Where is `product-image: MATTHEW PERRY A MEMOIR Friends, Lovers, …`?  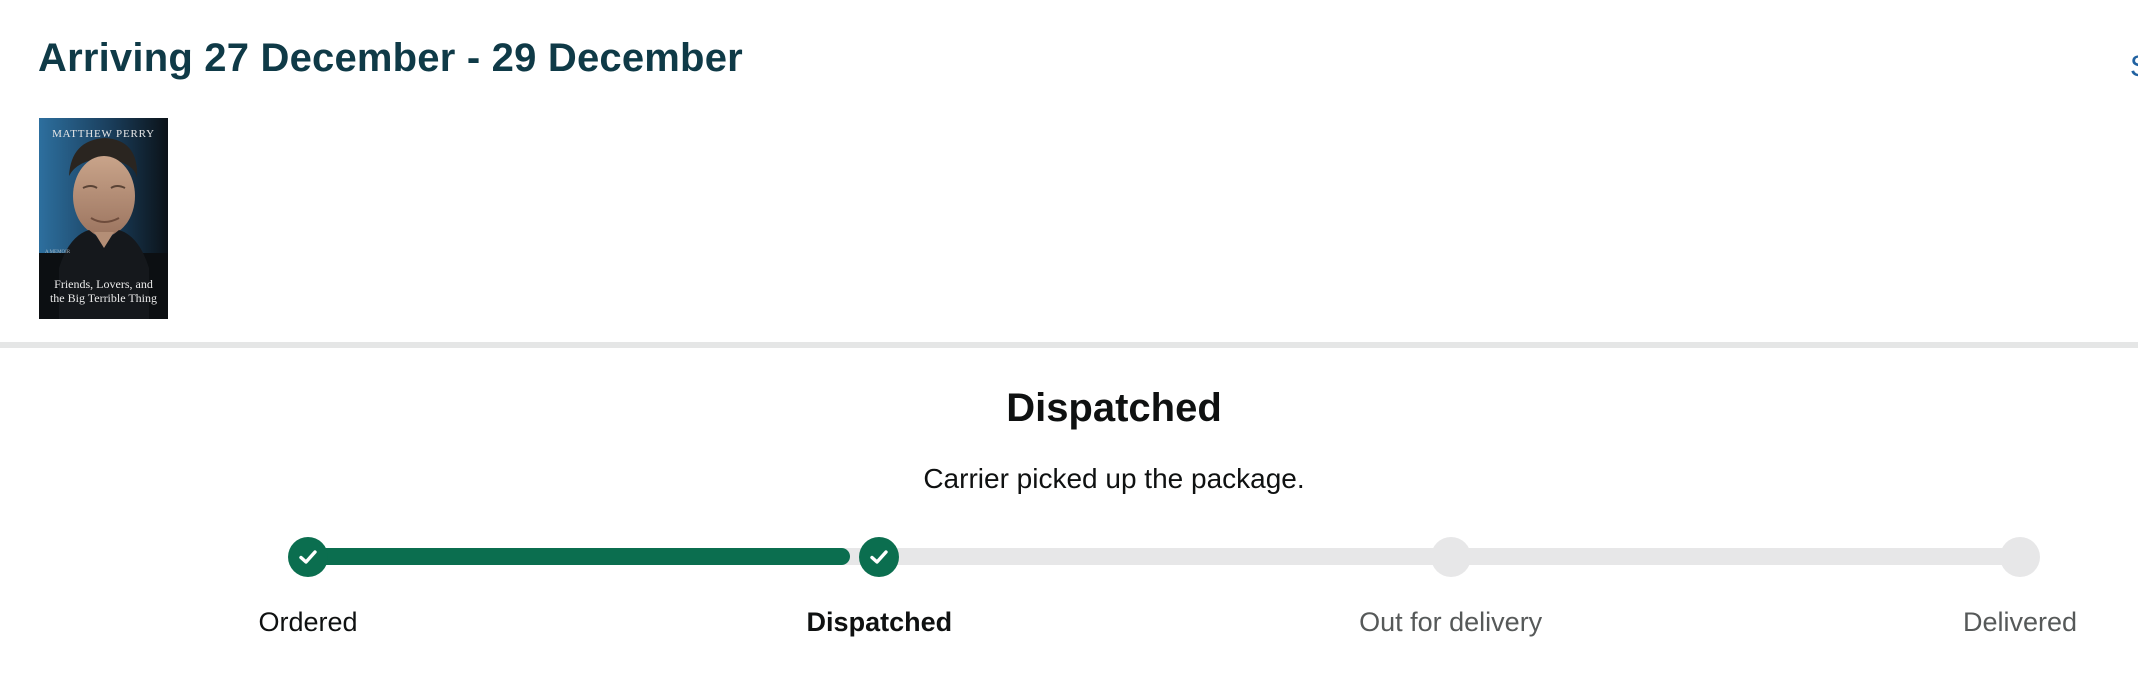 product-image: MATTHEW PERRY A MEMOIR Friends, Lovers, … is located at coordinates (103, 218).